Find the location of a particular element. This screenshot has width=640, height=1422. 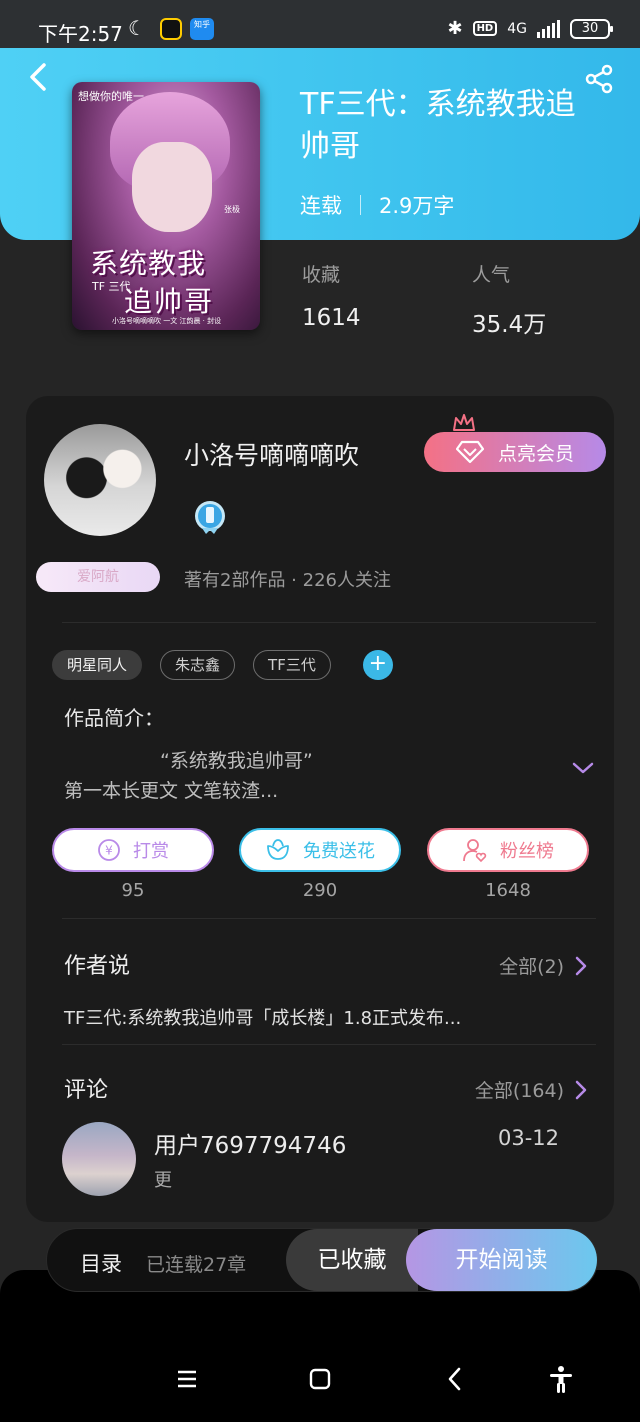

crown-icon is located at coordinates (464, 422).